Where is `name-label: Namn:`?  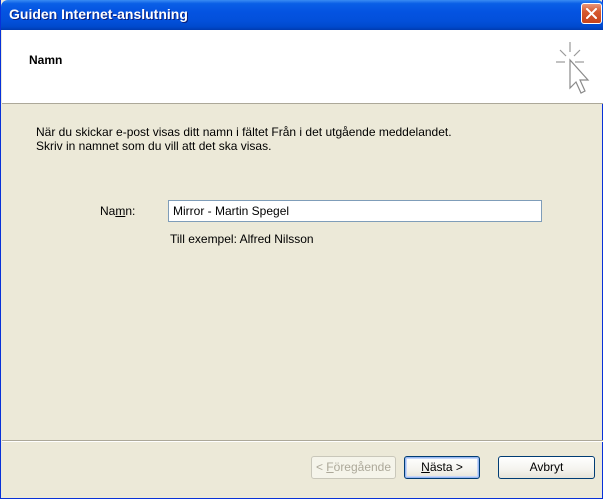
name-label: Namn: is located at coordinates (118, 211).